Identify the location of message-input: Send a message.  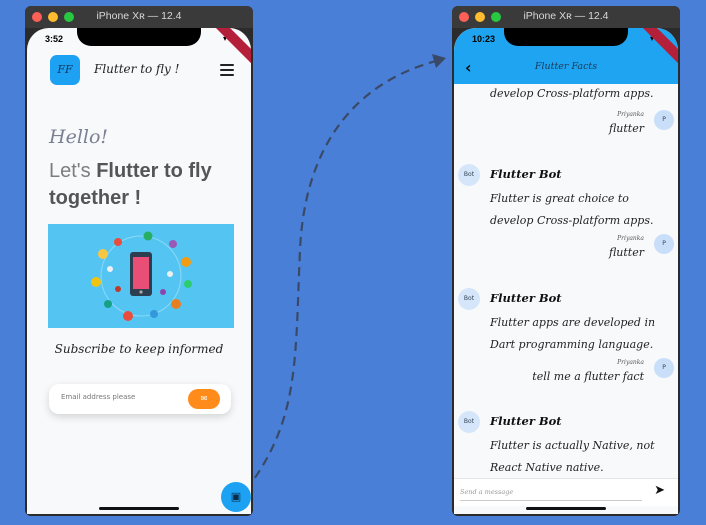
(486, 492).